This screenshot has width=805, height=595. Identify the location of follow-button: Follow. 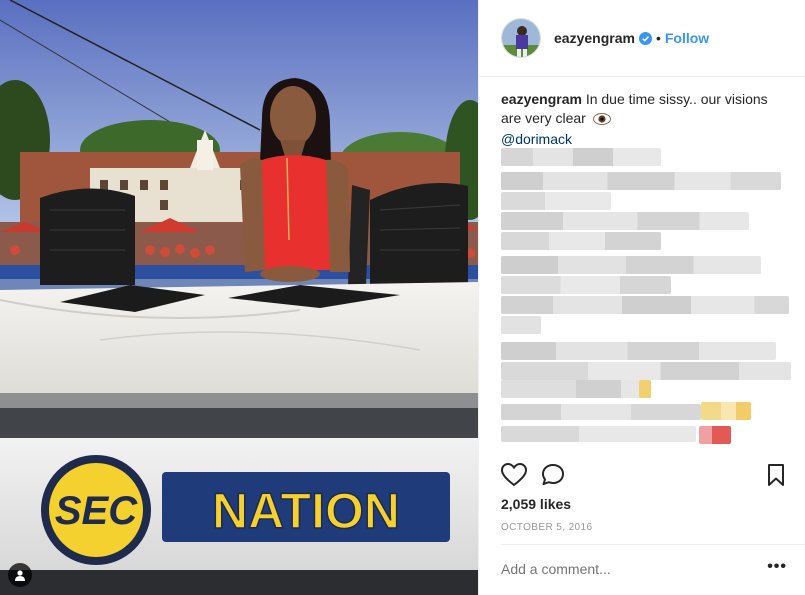
(687, 38).